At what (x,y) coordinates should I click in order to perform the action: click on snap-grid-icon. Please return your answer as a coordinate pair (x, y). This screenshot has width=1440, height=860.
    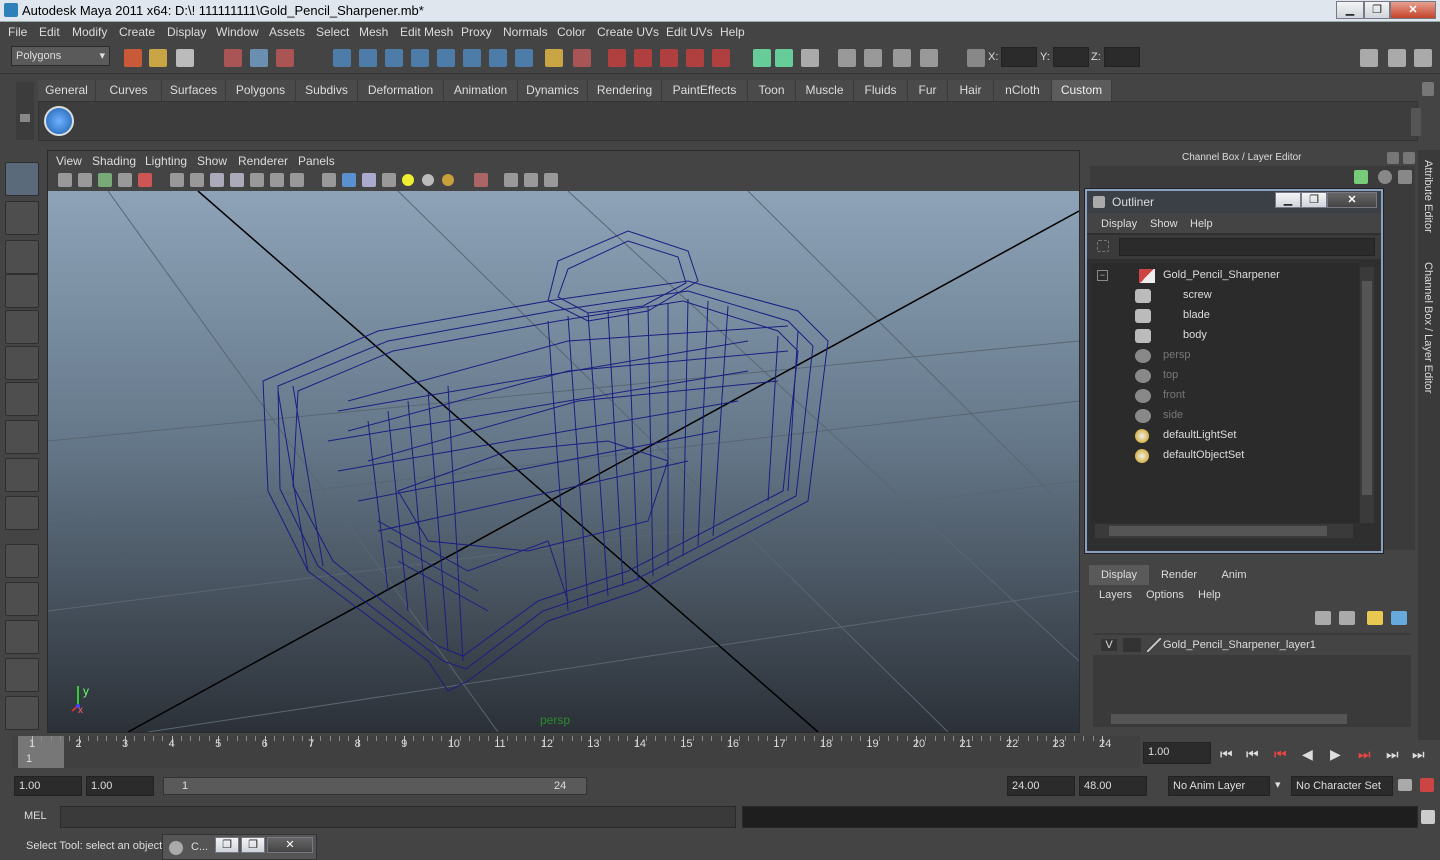
    Looking at the image, I should click on (342, 58).